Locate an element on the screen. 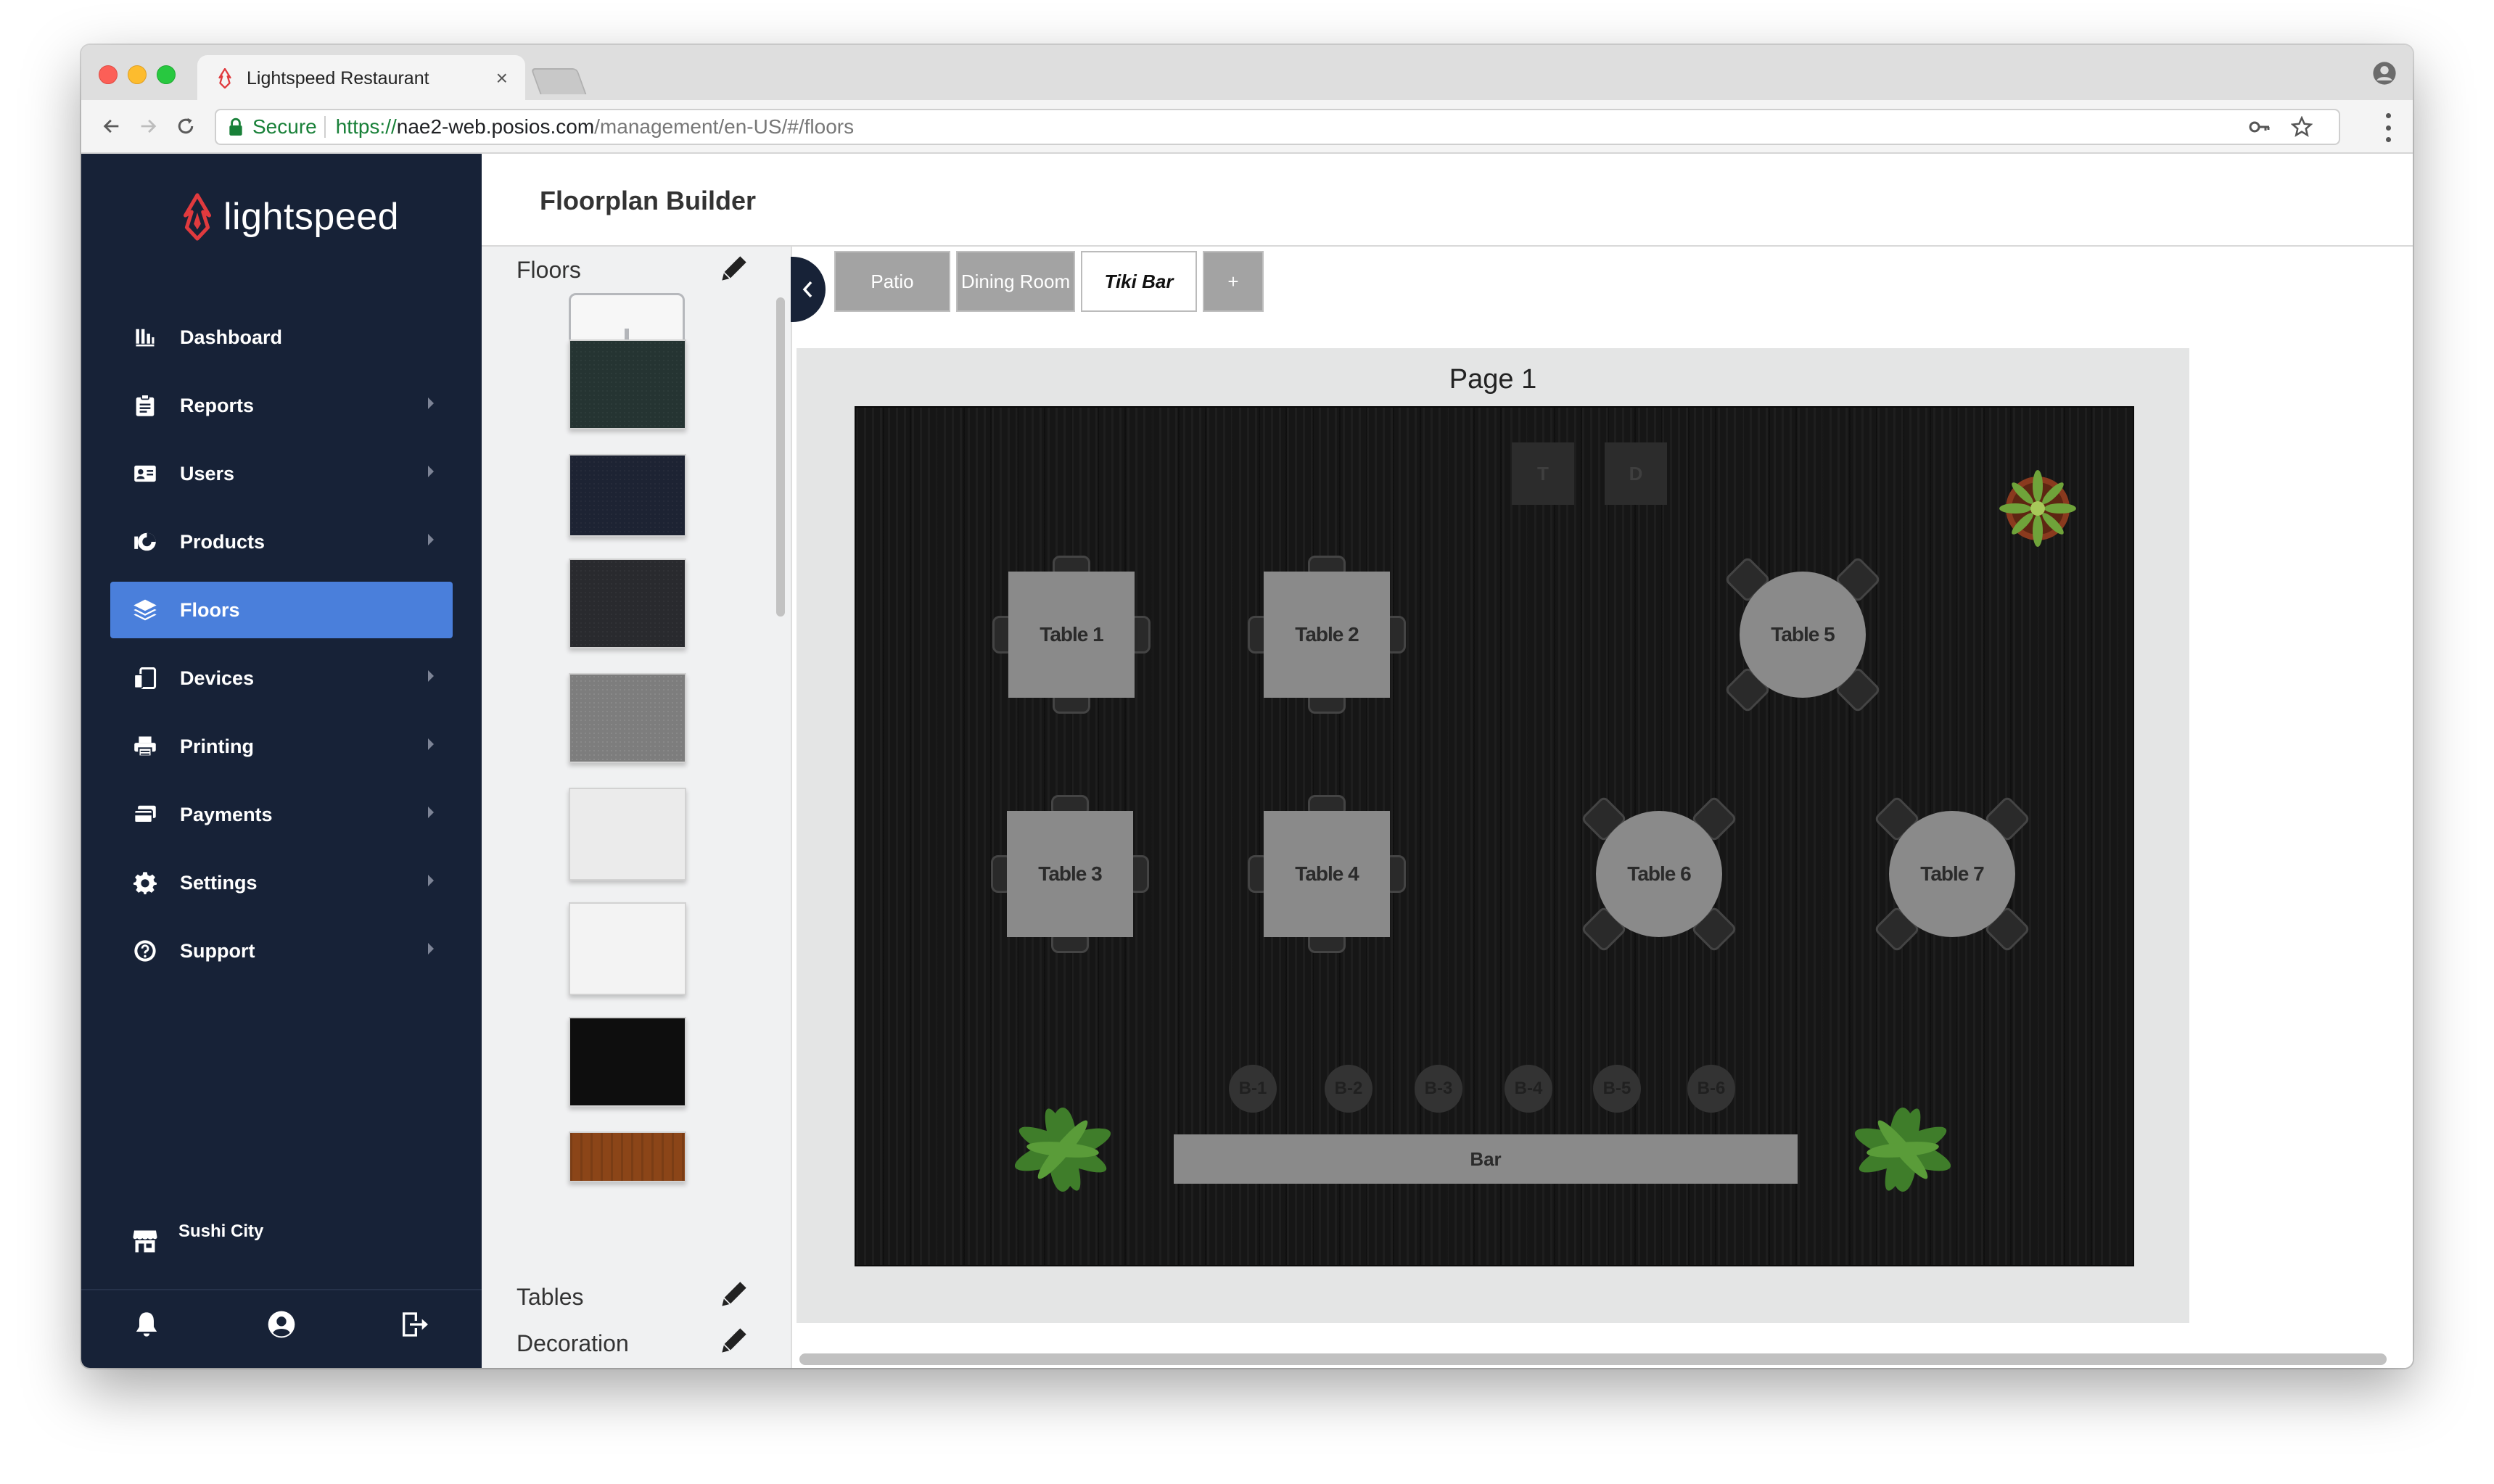  page-label: Page 1 is located at coordinates (1493, 379).